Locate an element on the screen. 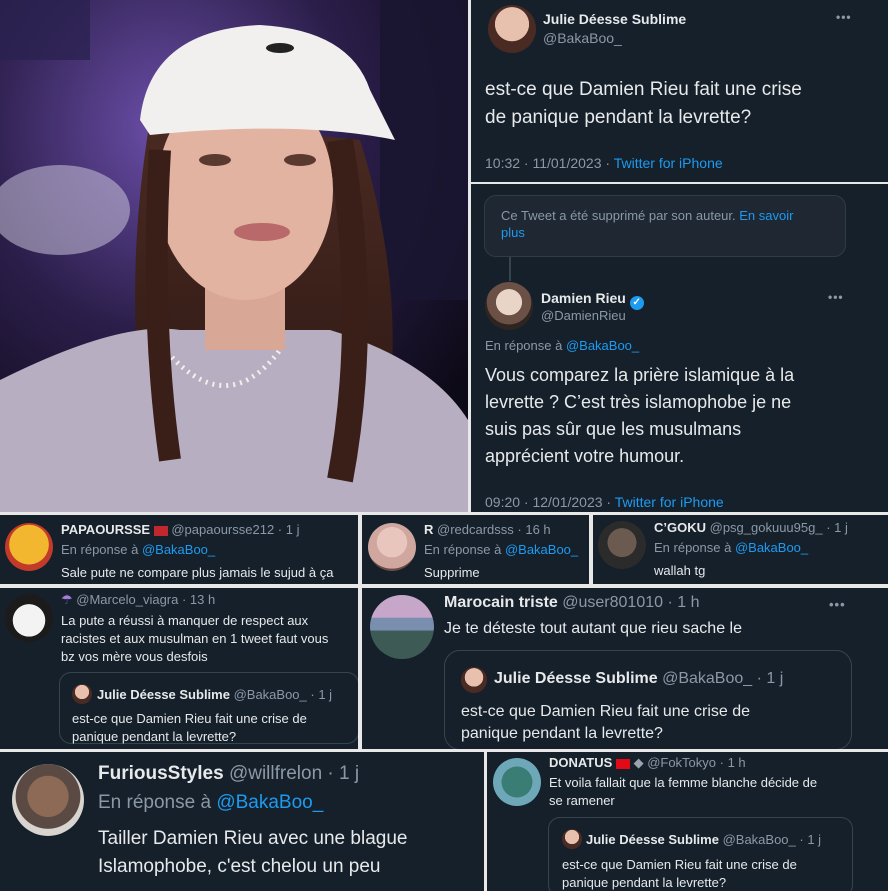  reply-header: ☂ @Marcelo_viagra · 13 h is located at coordinates (138, 600).